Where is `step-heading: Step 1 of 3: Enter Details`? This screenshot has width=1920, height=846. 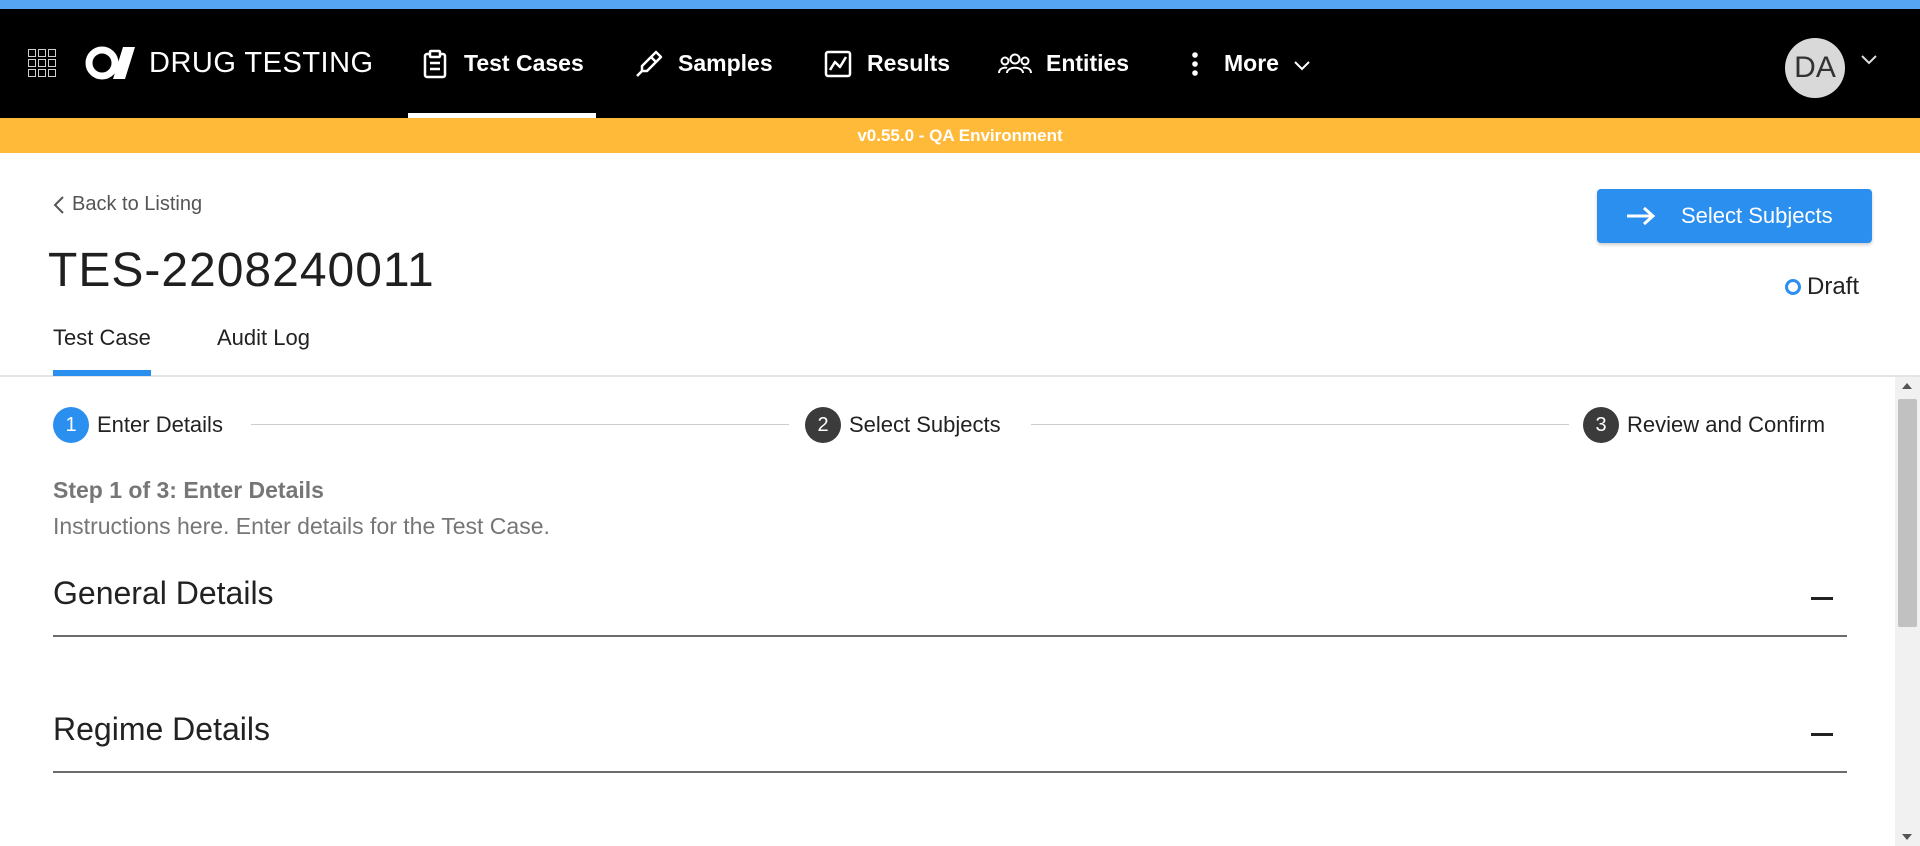 step-heading: Step 1 of 3: Enter Details is located at coordinates (188, 490).